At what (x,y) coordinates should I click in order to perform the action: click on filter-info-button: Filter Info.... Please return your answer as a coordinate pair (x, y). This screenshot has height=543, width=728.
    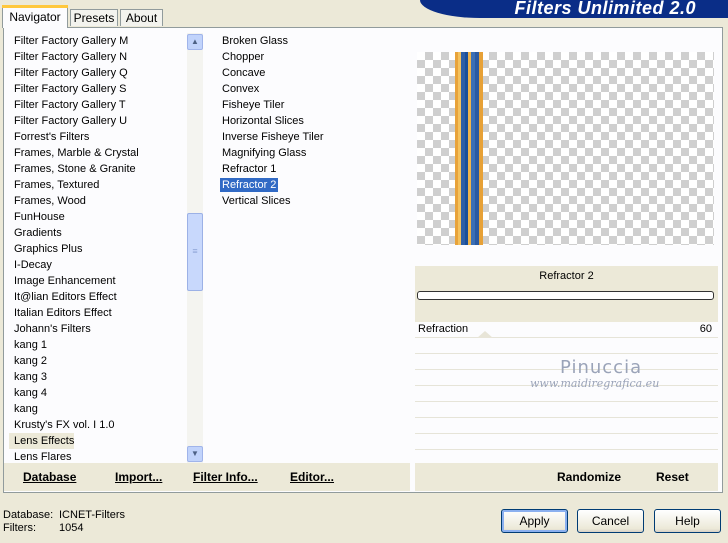
    Looking at the image, I should click on (225, 477).